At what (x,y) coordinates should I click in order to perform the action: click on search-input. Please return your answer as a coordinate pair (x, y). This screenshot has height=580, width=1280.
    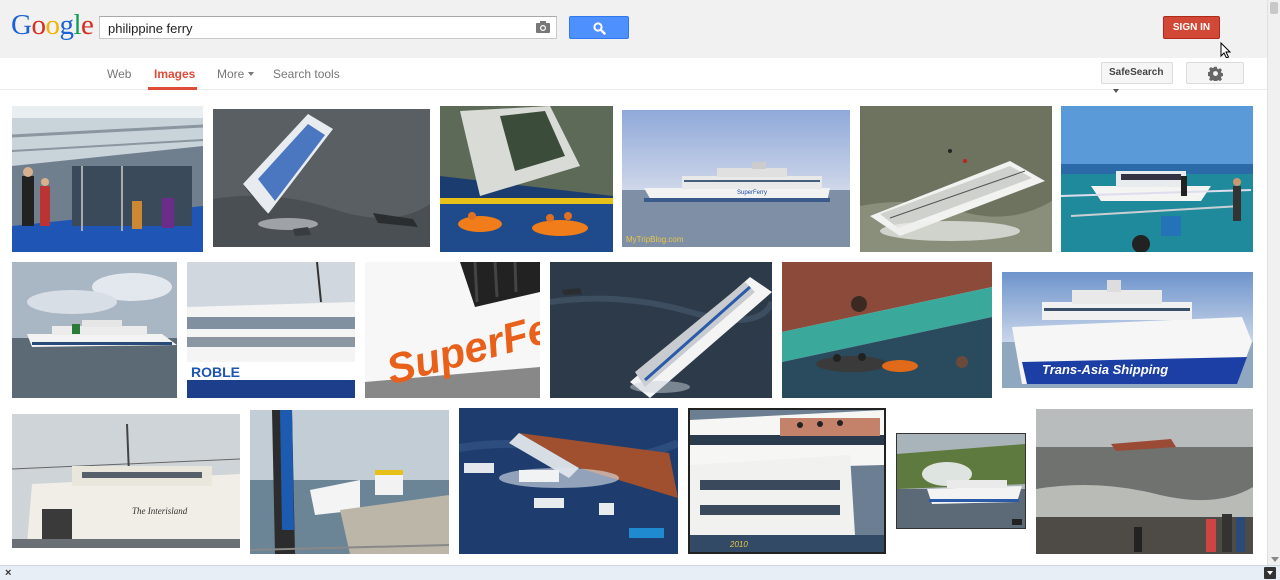
    Looking at the image, I should click on (318, 28).